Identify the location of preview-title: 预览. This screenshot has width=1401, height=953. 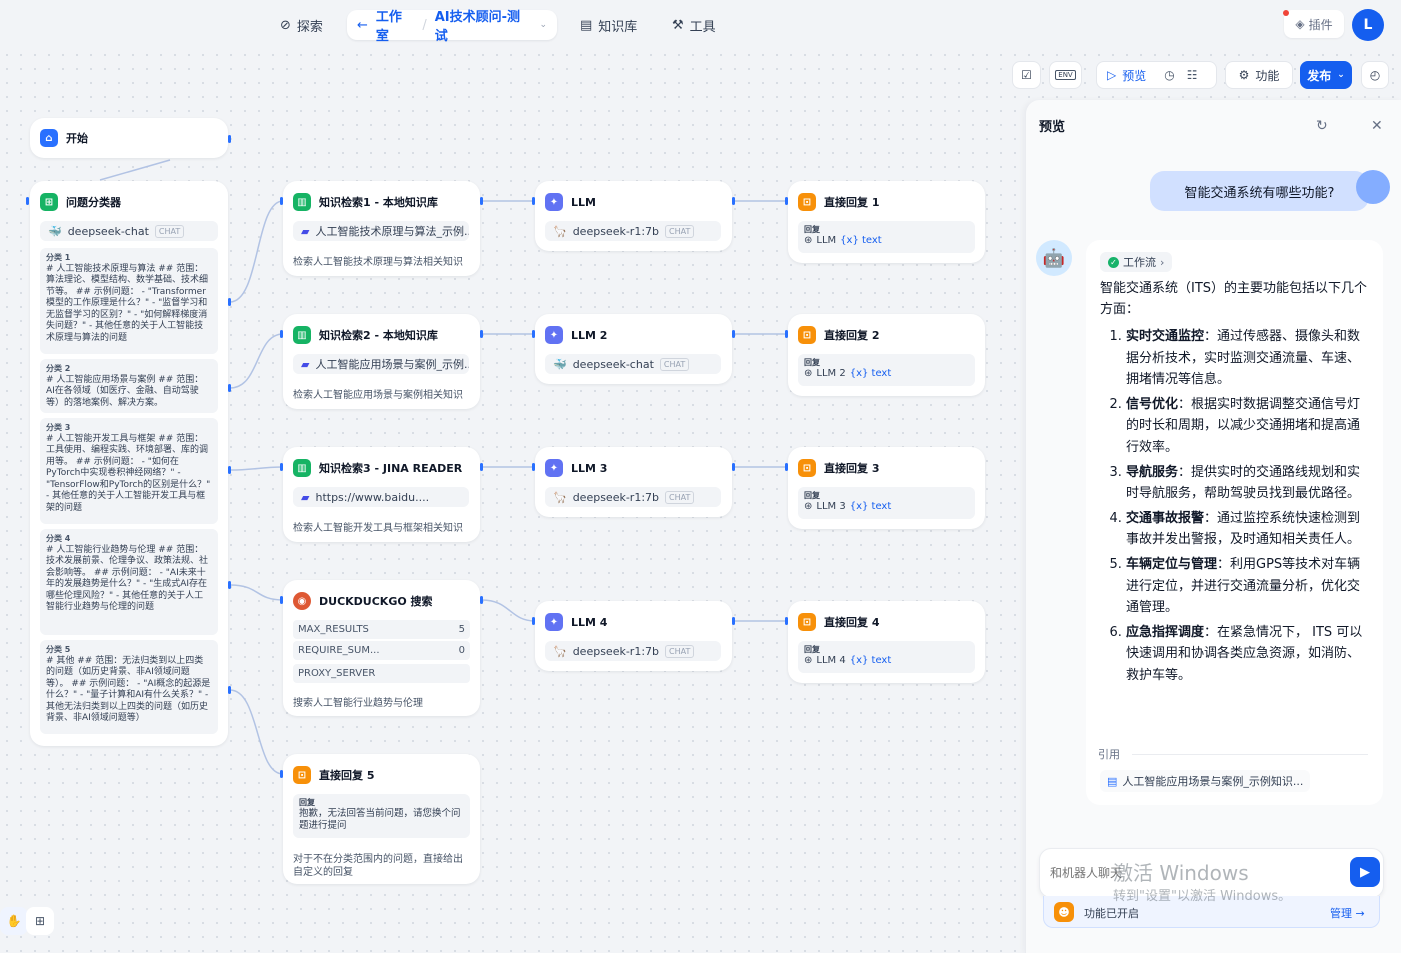
(1052, 127).